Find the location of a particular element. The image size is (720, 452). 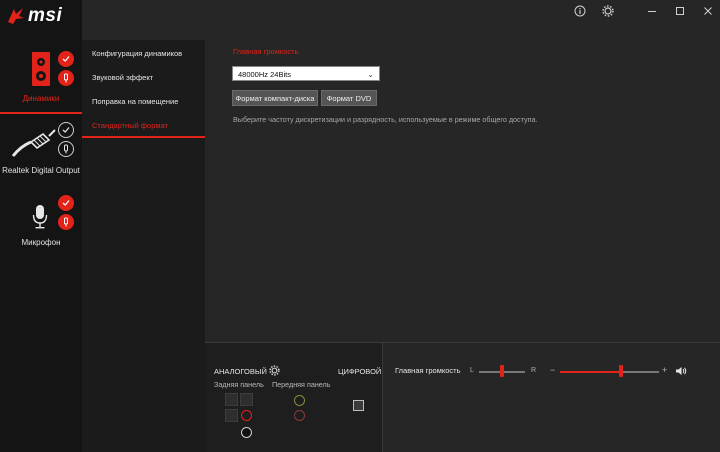

device-label-digital-output: Realtek Digital Output is located at coordinates (41, 170).